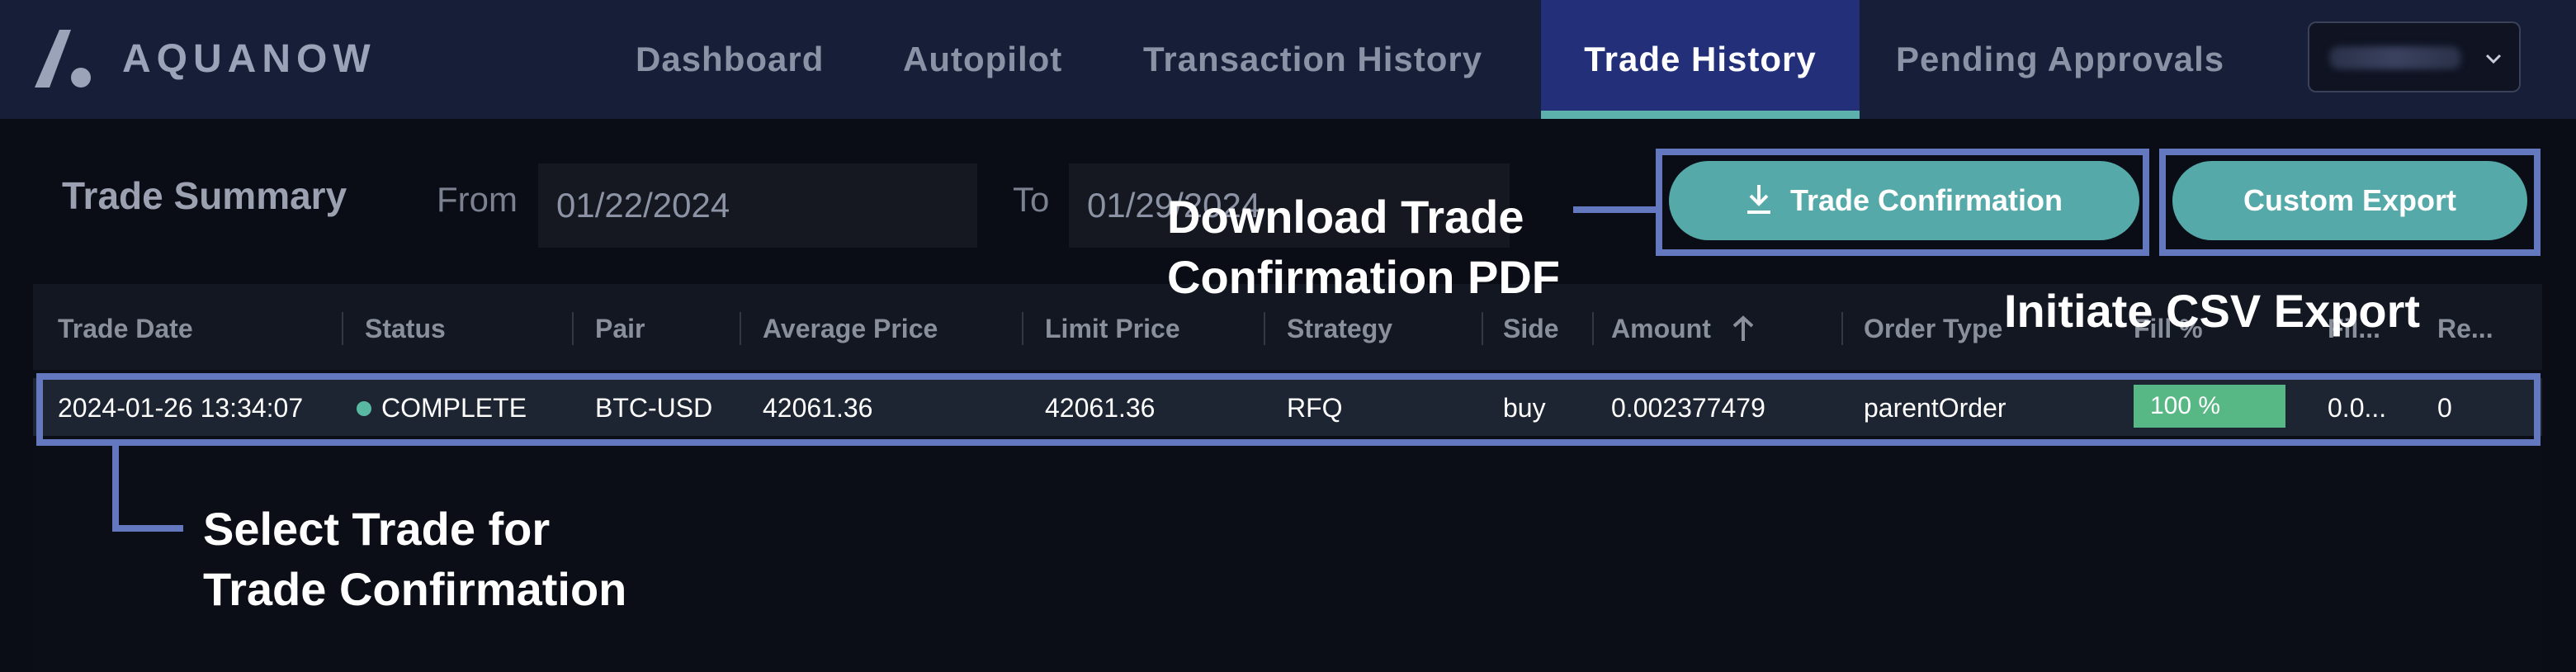  Describe the element at coordinates (414, 559) in the screenshot. I see `annotation-select-trade: Select Trade for Trade Confirmation` at that location.